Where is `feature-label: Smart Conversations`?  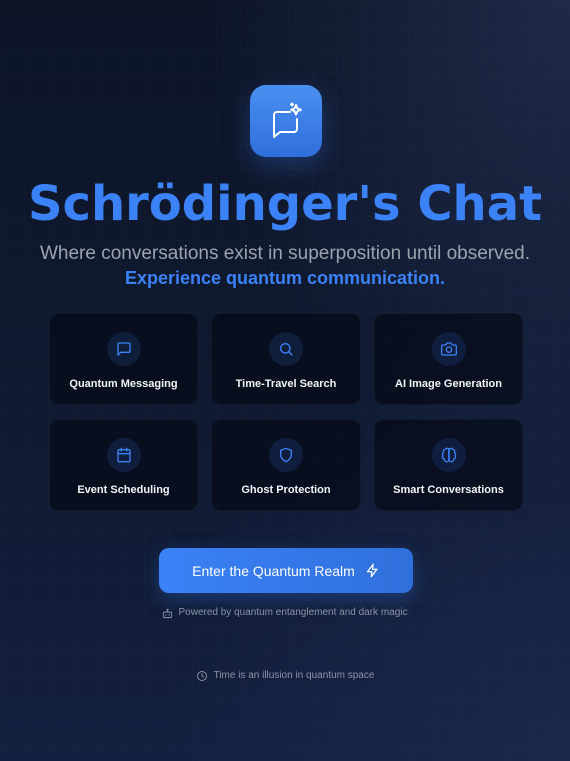 feature-label: Smart Conversations is located at coordinates (448, 490).